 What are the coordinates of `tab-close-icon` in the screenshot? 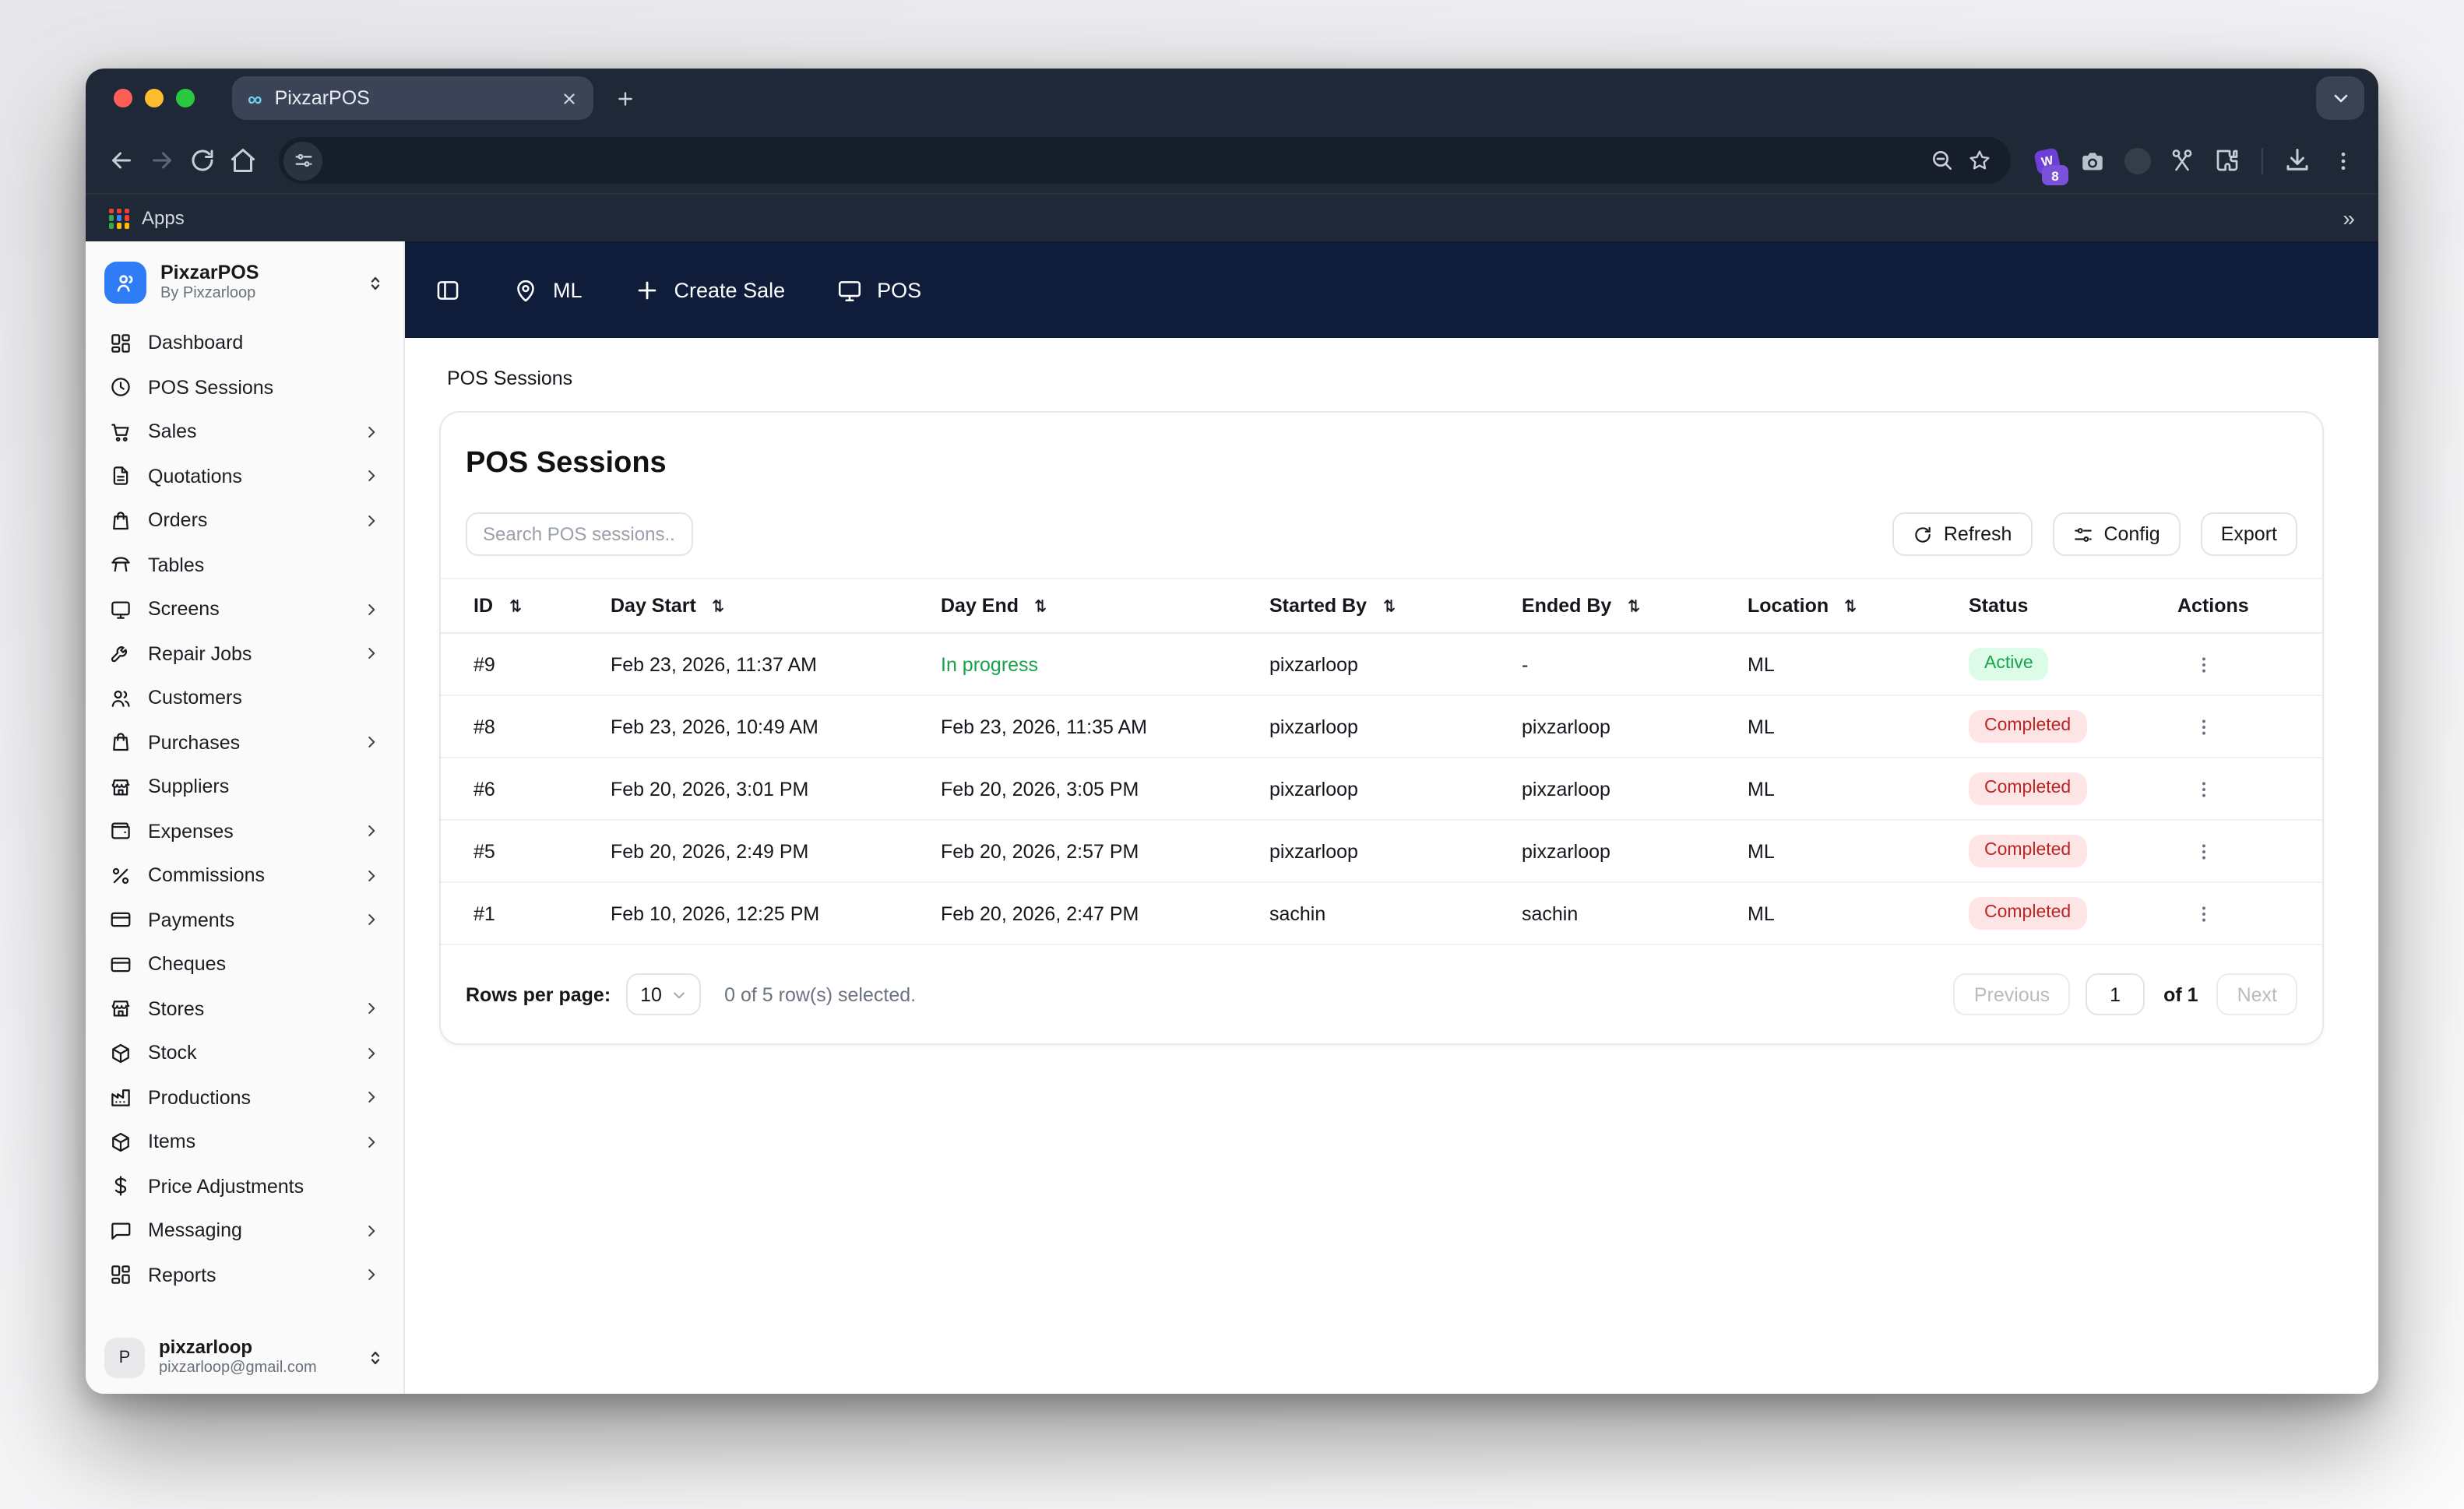 It's located at (569, 98).